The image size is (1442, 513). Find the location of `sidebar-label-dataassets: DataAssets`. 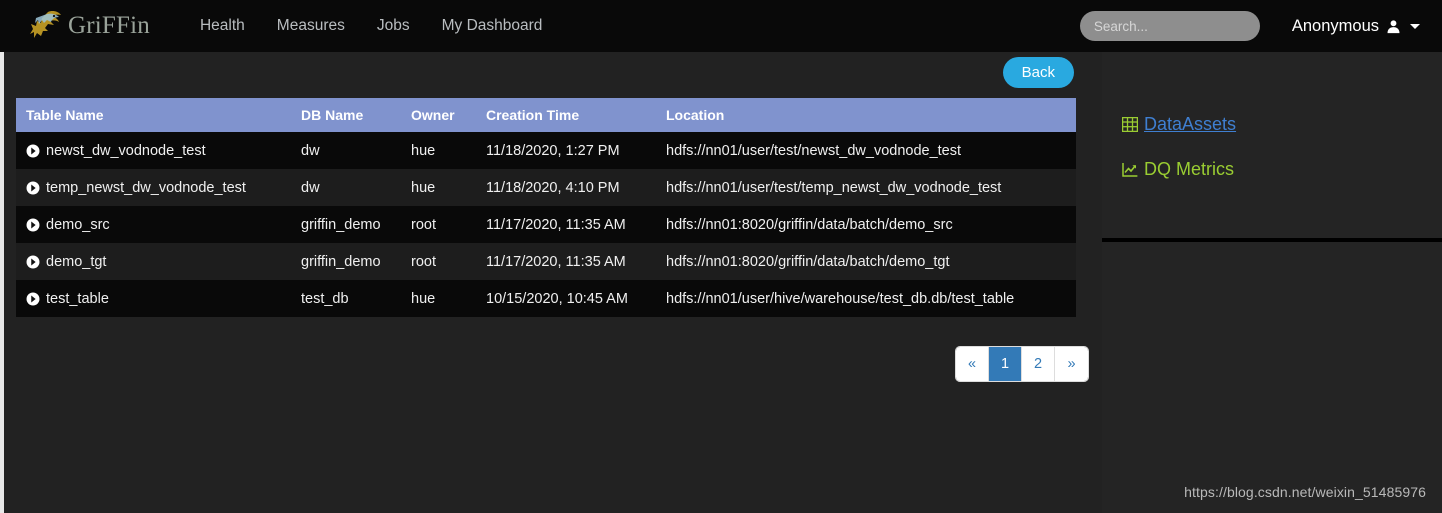

sidebar-label-dataassets: DataAssets is located at coordinates (1190, 124).